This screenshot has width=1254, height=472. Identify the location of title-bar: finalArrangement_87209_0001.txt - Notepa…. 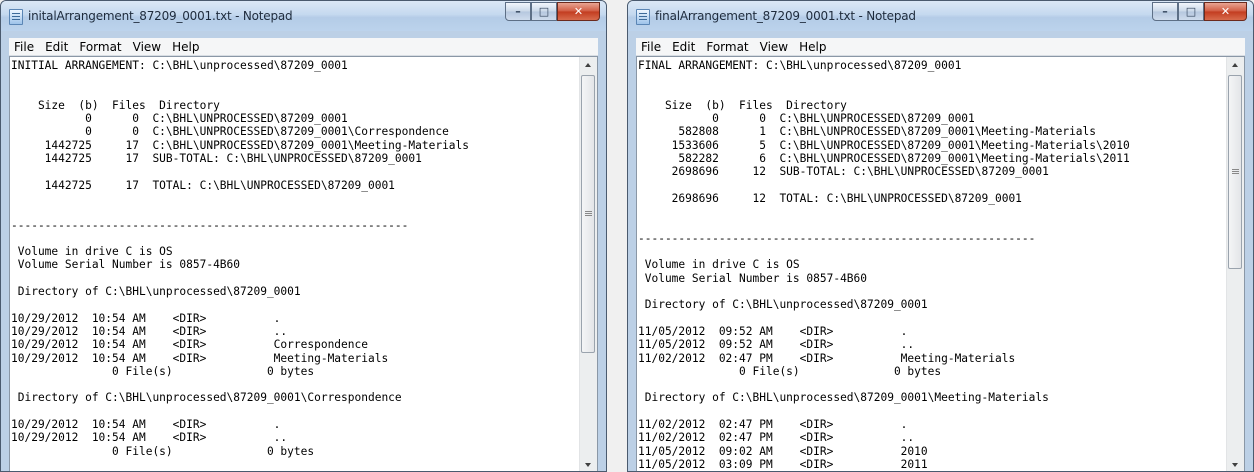
(940, 16).